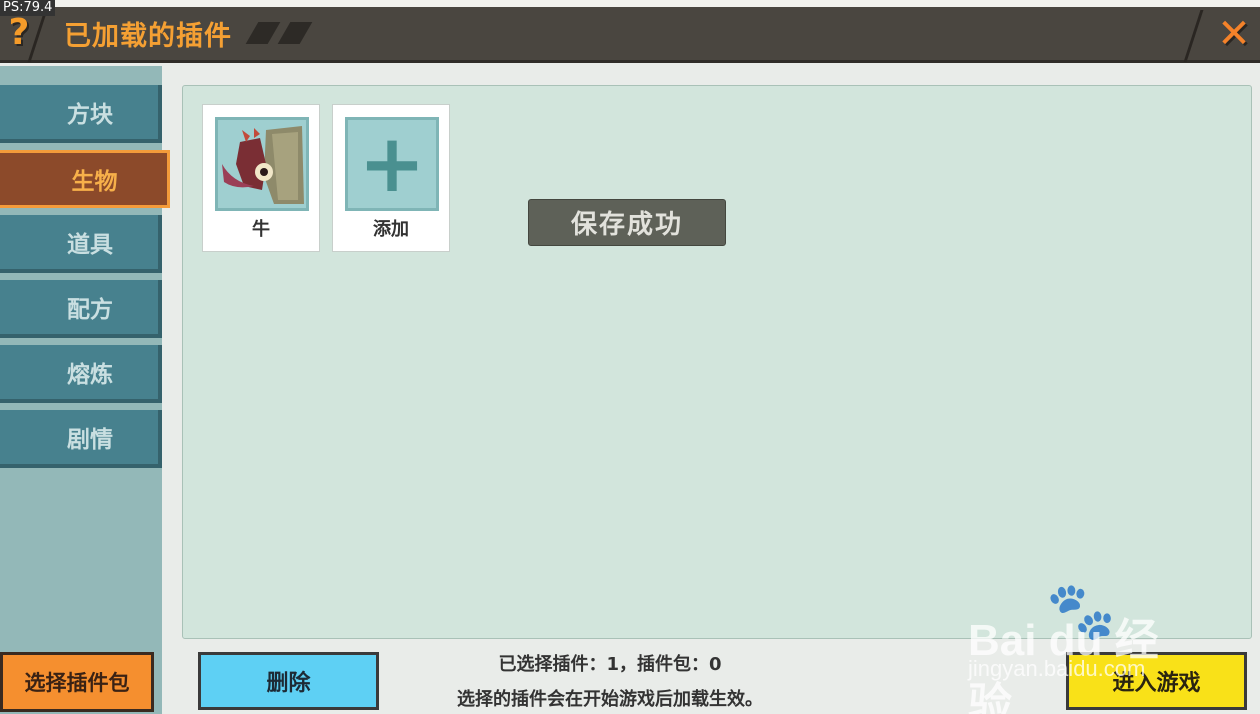 This screenshot has width=1260, height=714. Describe the element at coordinates (288, 681) in the screenshot. I see `delete-button: 删除` at that location.